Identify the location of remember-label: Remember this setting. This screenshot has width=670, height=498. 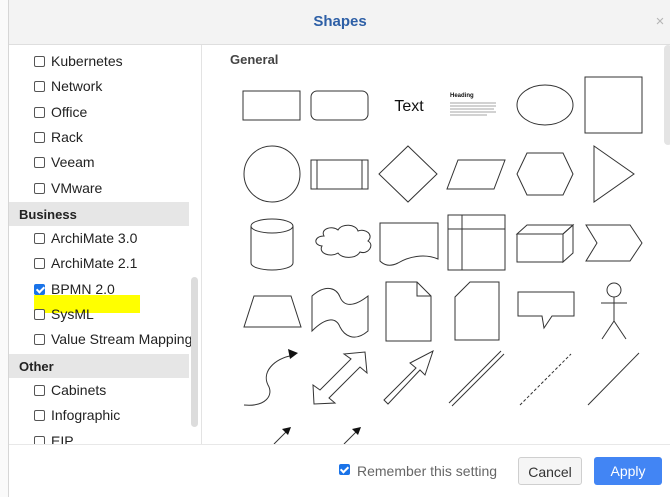
(427, 471).